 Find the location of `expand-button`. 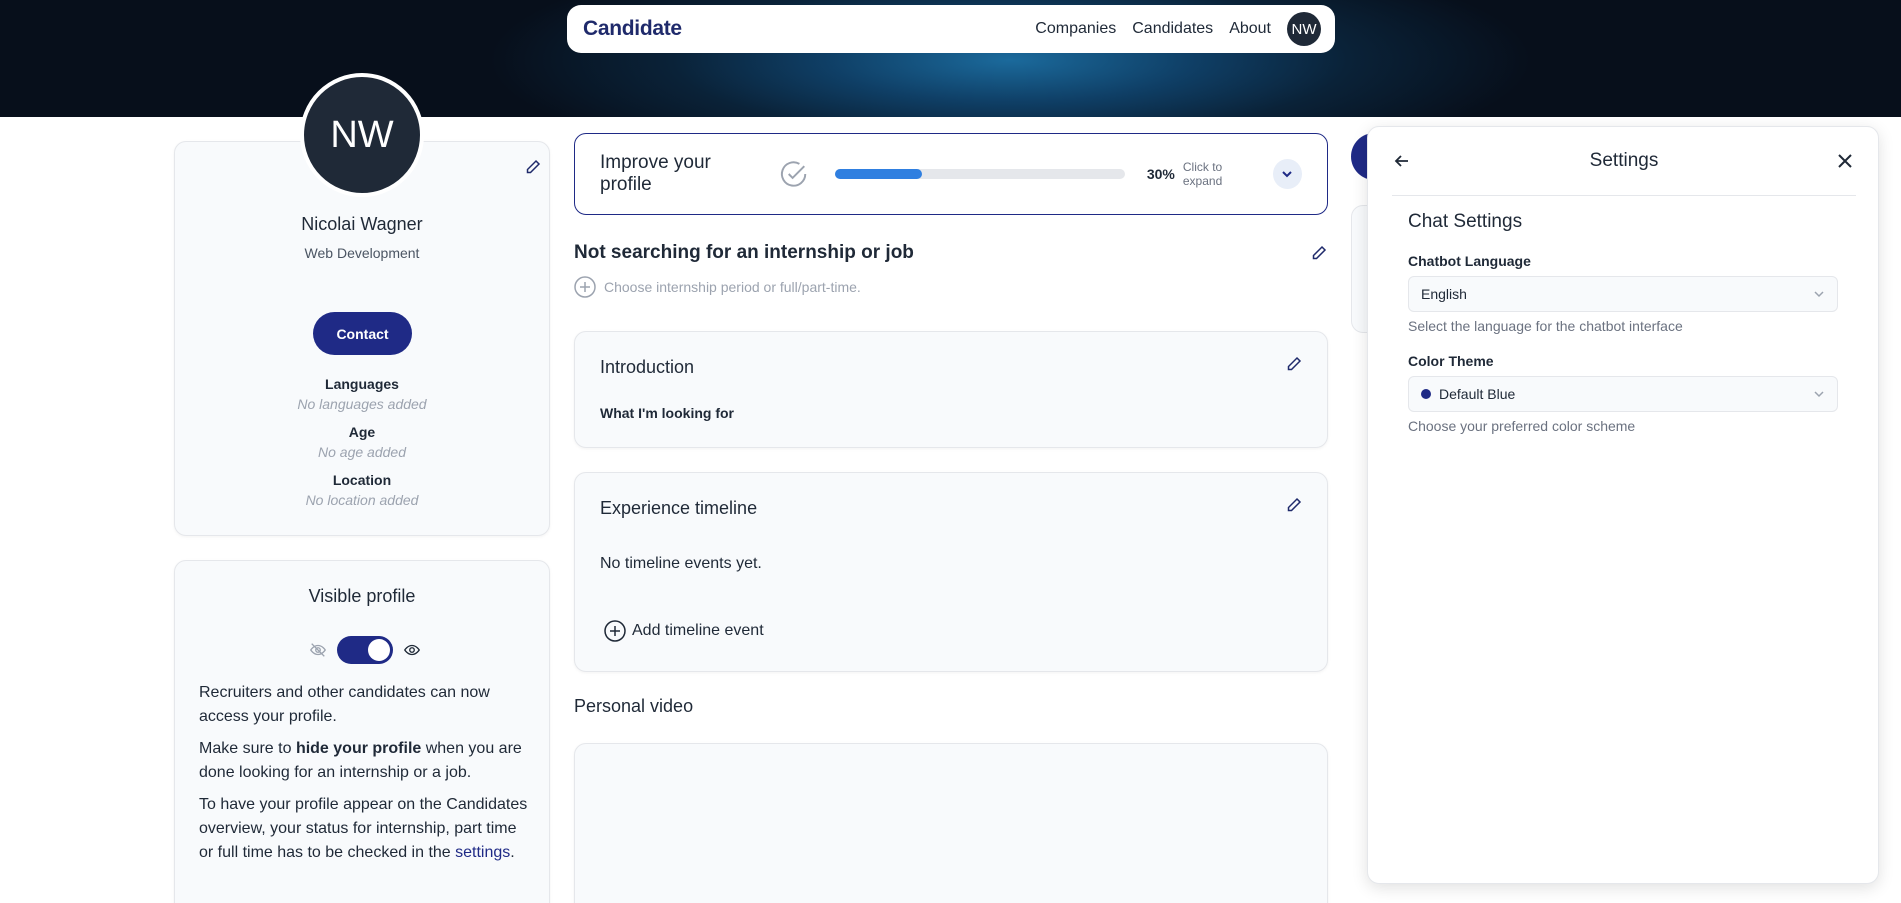

expand-button is located at coordinates (1287, 174).